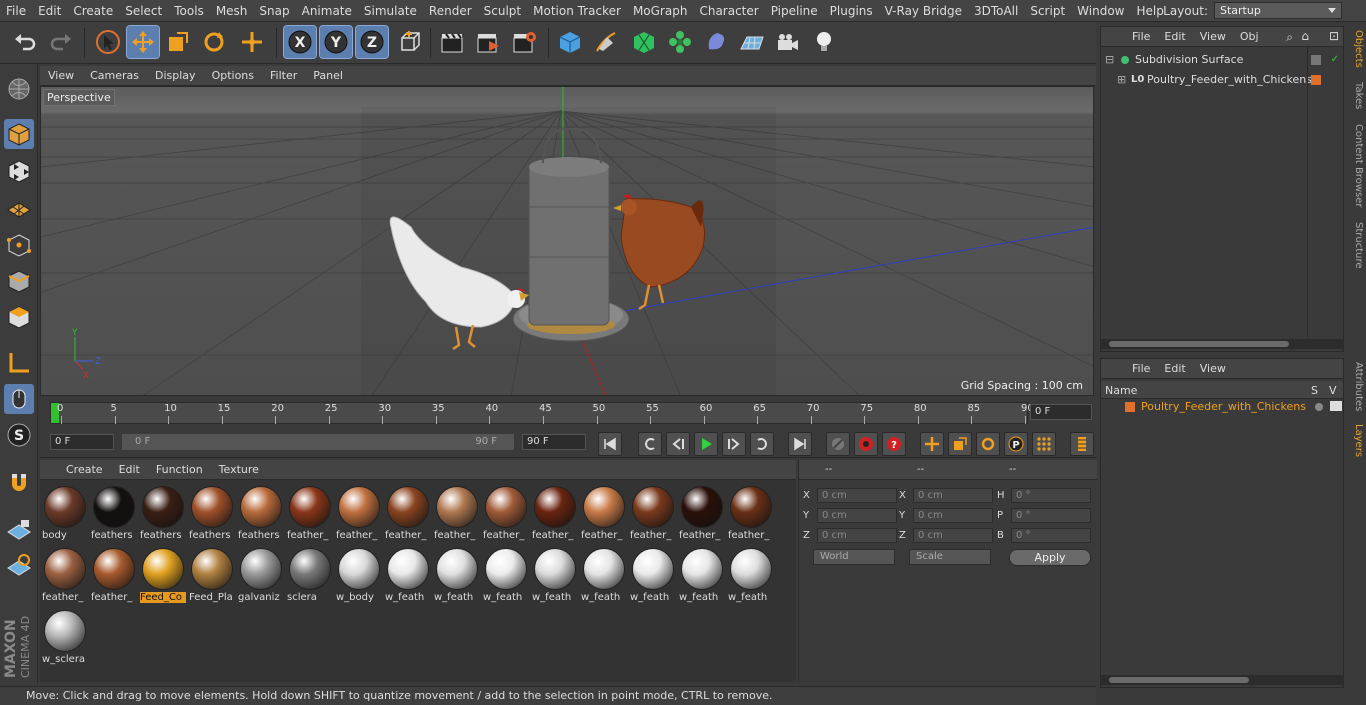 The width and height of the screenshot is (1366, 705). What do you see at coordinates (318, 442) in the screenshot?
I see `frame-range-slider: 0 F 90 F` at bounding box center [318, 442].